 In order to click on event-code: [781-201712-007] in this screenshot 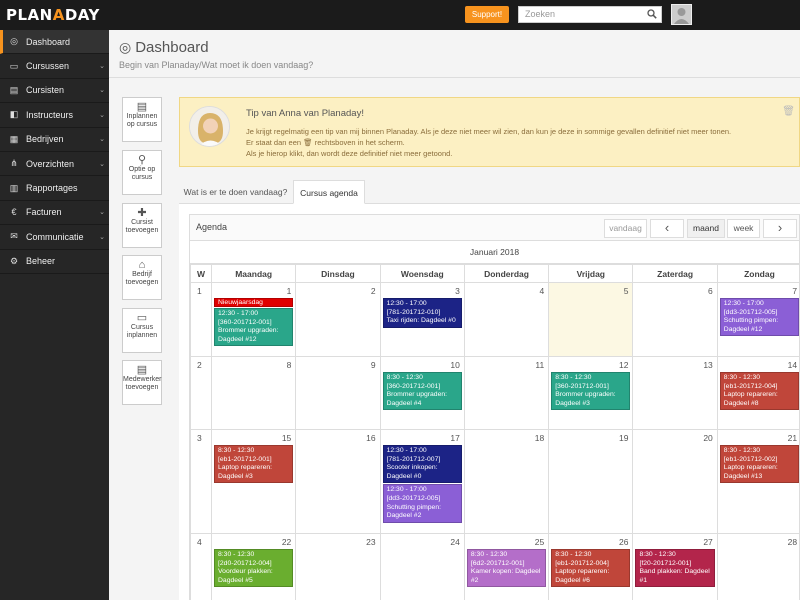, I will do `click(413, 459)`.